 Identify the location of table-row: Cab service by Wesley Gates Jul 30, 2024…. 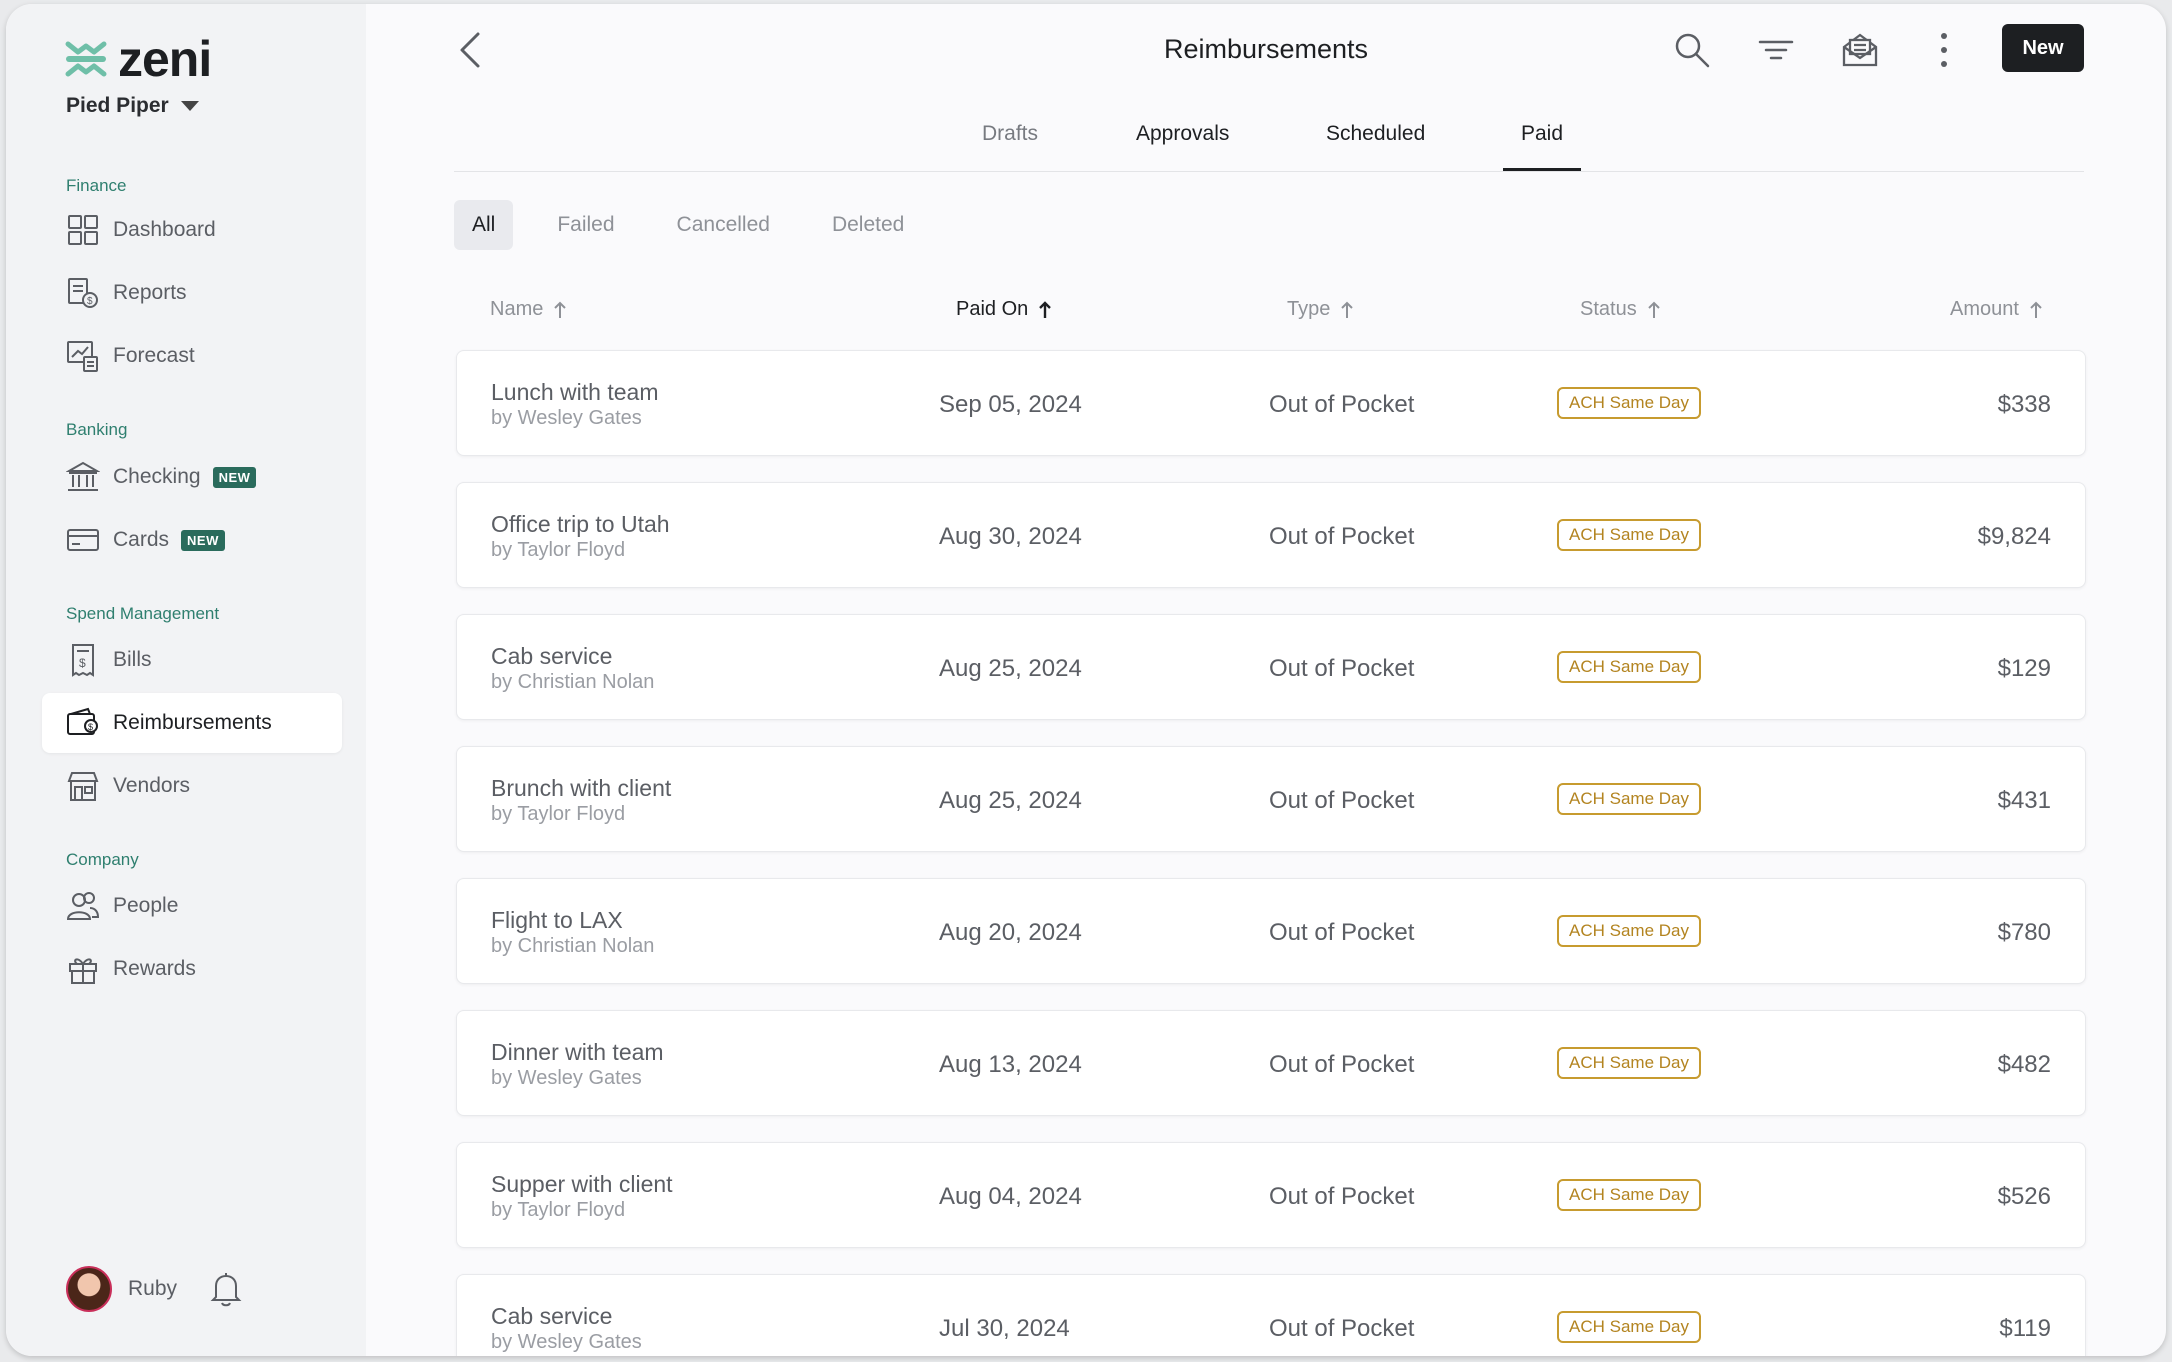
(1271, 1315).